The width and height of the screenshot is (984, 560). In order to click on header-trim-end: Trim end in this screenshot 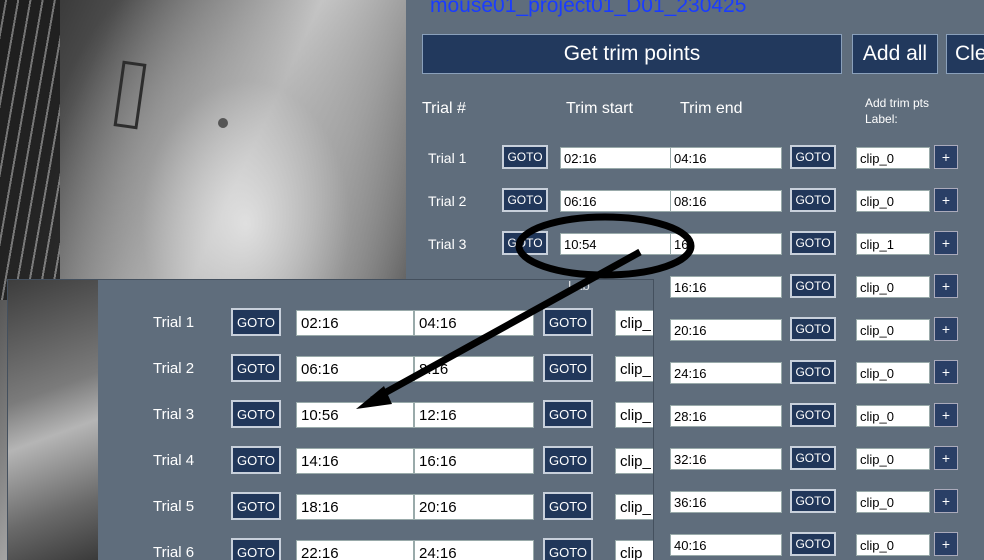, I will do `click(711, 108)`.